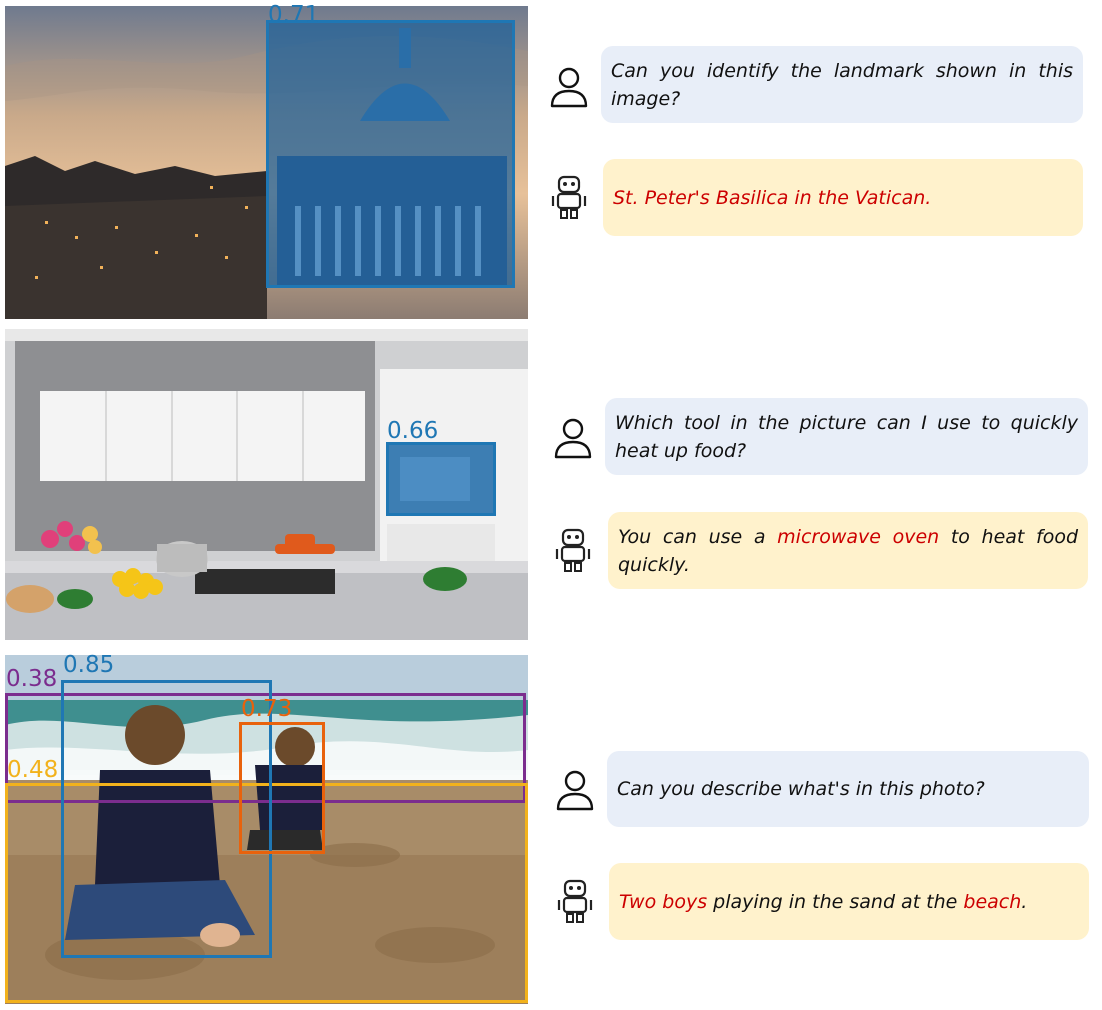 This screenshot has width=1102, height=1010. Describe the element at coordinates (698, 536) in the screenshot. I see `answer-pre: You can use a` at that location.